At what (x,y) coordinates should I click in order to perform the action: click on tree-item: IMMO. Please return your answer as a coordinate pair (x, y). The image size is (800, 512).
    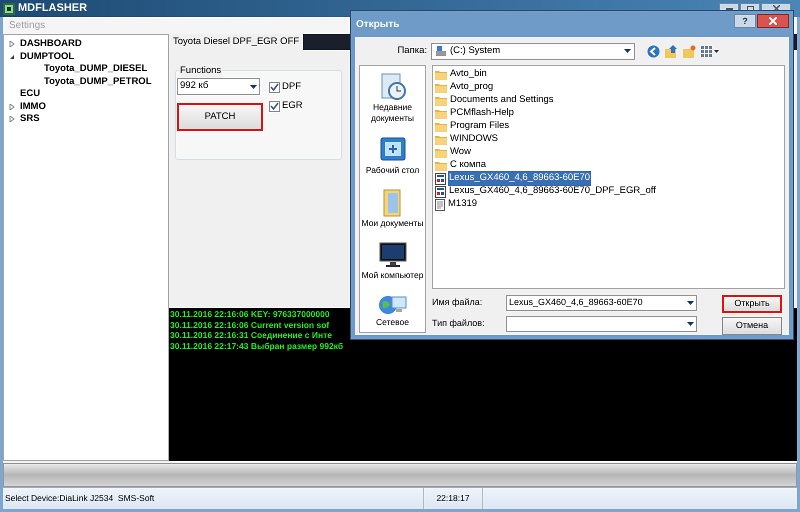
    Looking at the image, I should click on (33, 107).